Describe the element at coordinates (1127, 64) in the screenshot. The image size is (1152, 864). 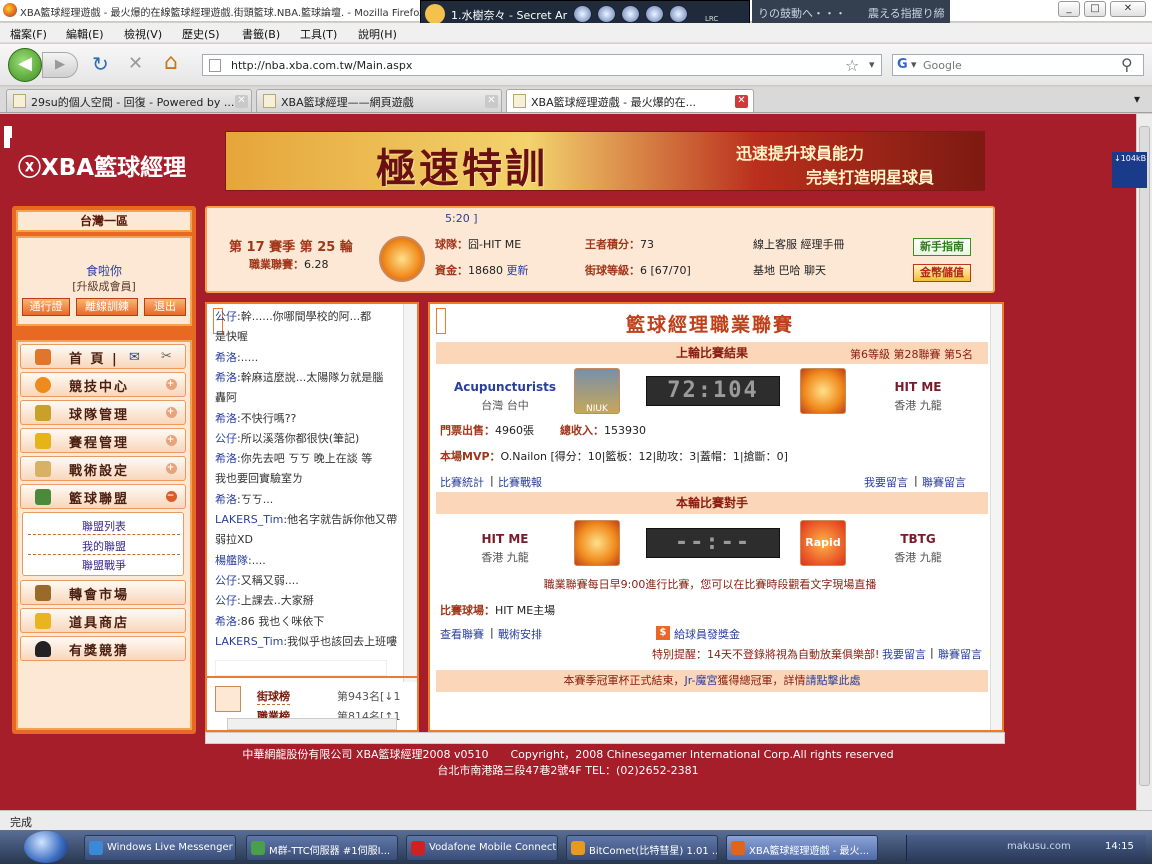
I see `search-icon: ⚲` at that location.